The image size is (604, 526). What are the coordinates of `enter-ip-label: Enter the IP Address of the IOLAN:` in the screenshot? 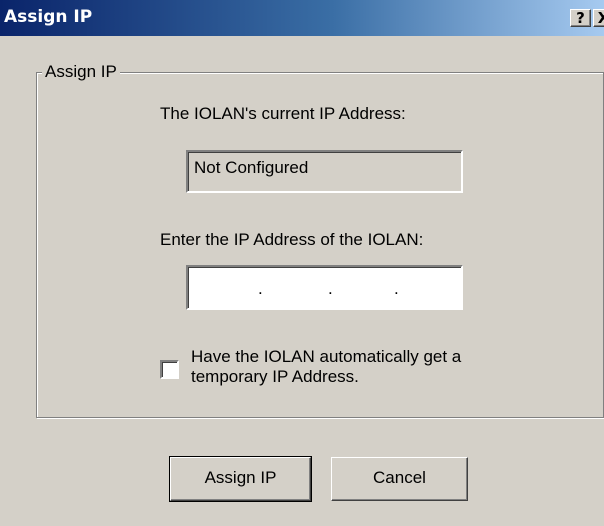 It's located at (292, 239).